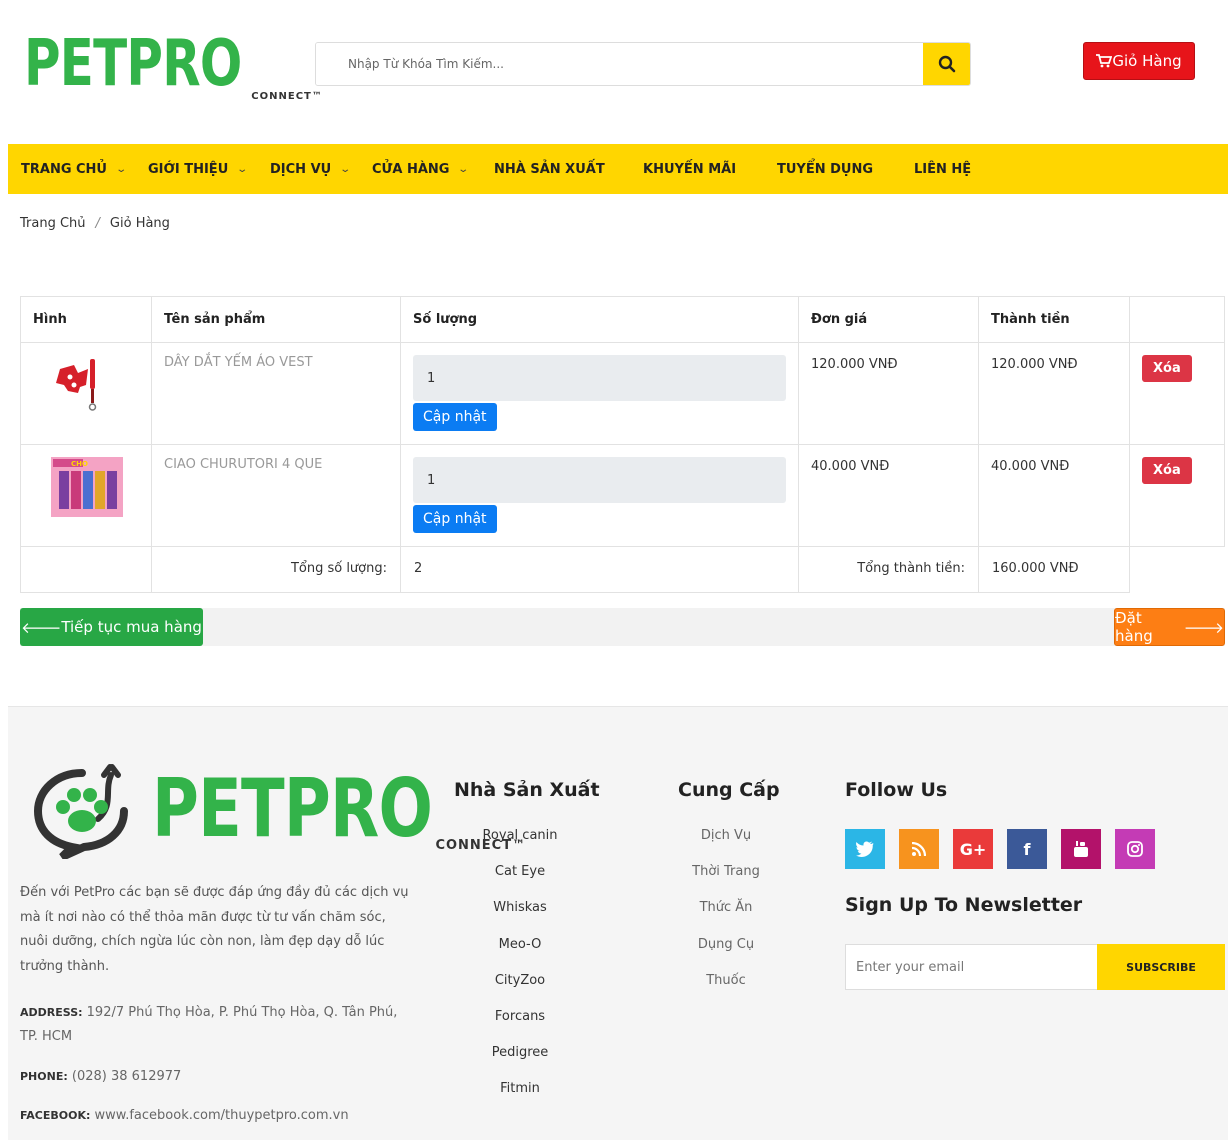 The height and width of the screenshot is (1140, 1228). What do you see at coordinates (865, 849) in the screenshot?
I see `twitter-icon` at bounding box center [865, 849].